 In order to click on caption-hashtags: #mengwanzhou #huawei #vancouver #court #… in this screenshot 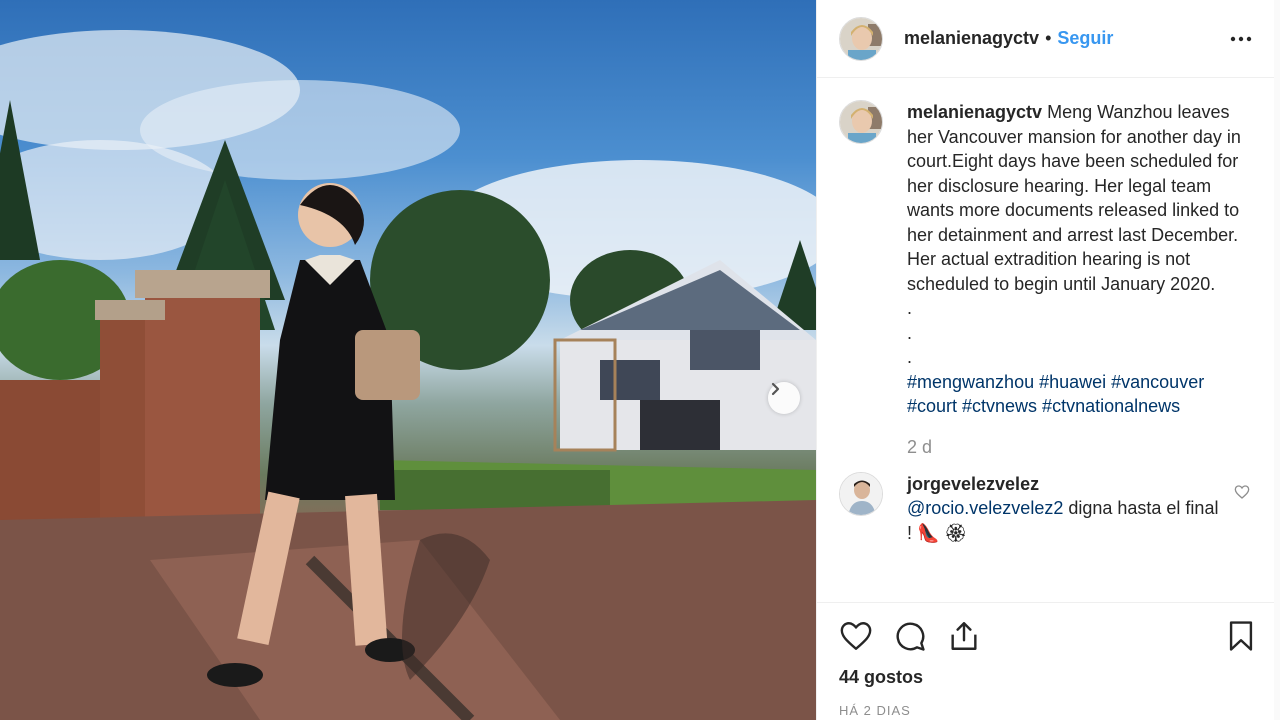, I will do `click(1079, 394)`.